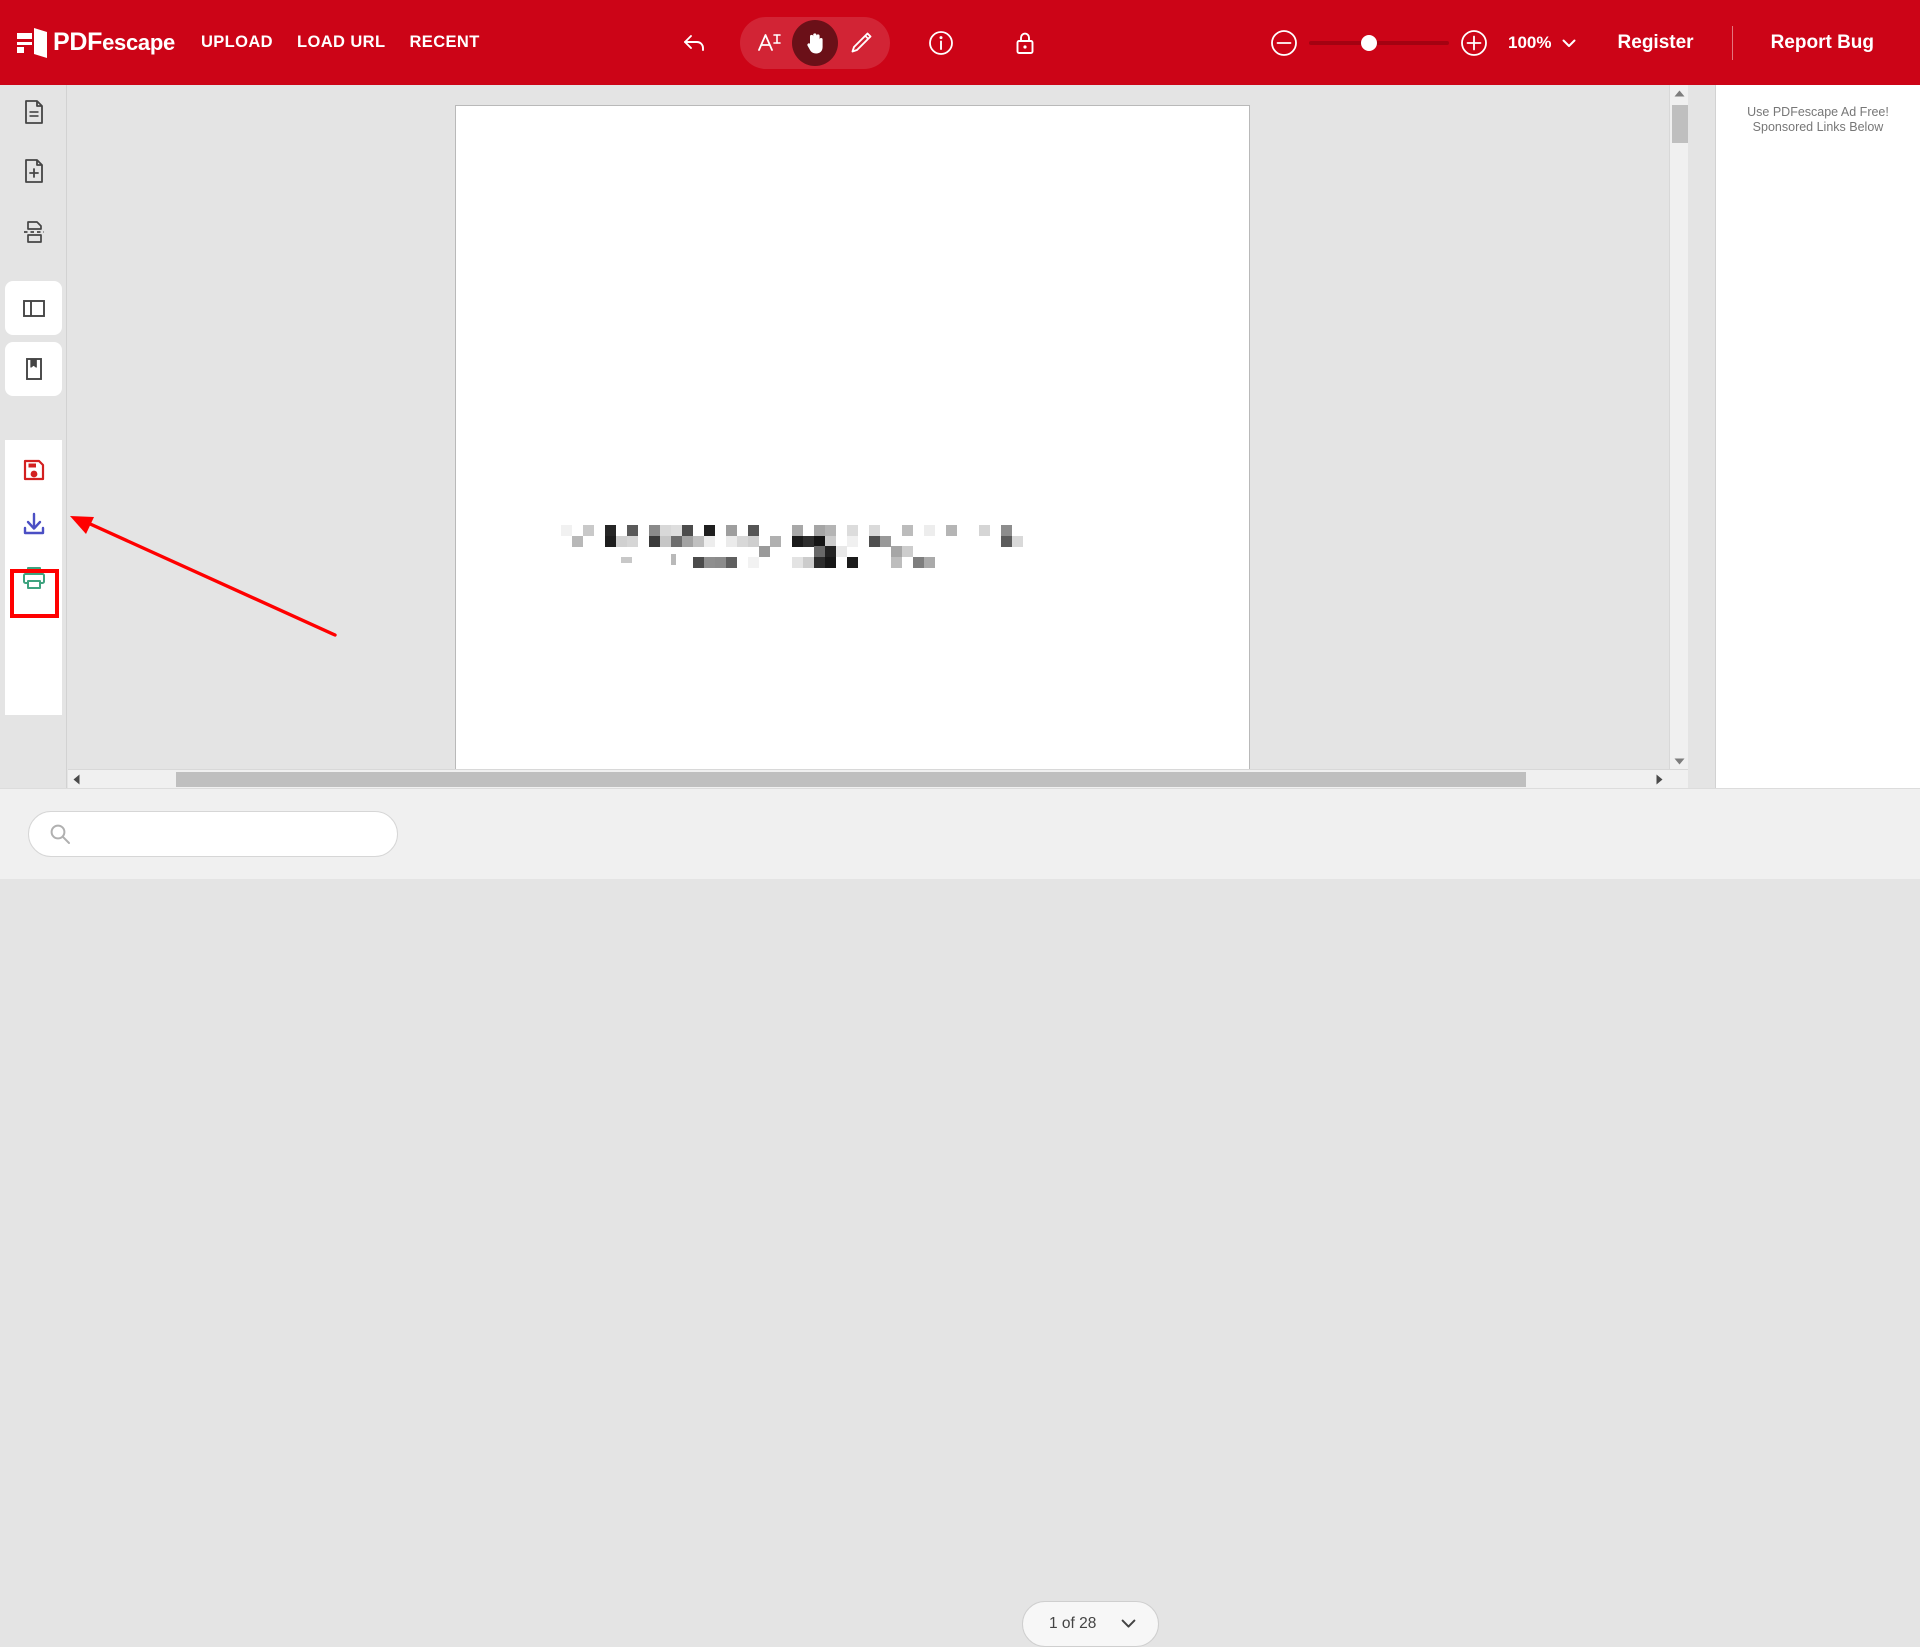 The height and width of the screenshot is (1647, 1920). I want to click on canvas-horizontal-scrollbar, so click(878, 778).